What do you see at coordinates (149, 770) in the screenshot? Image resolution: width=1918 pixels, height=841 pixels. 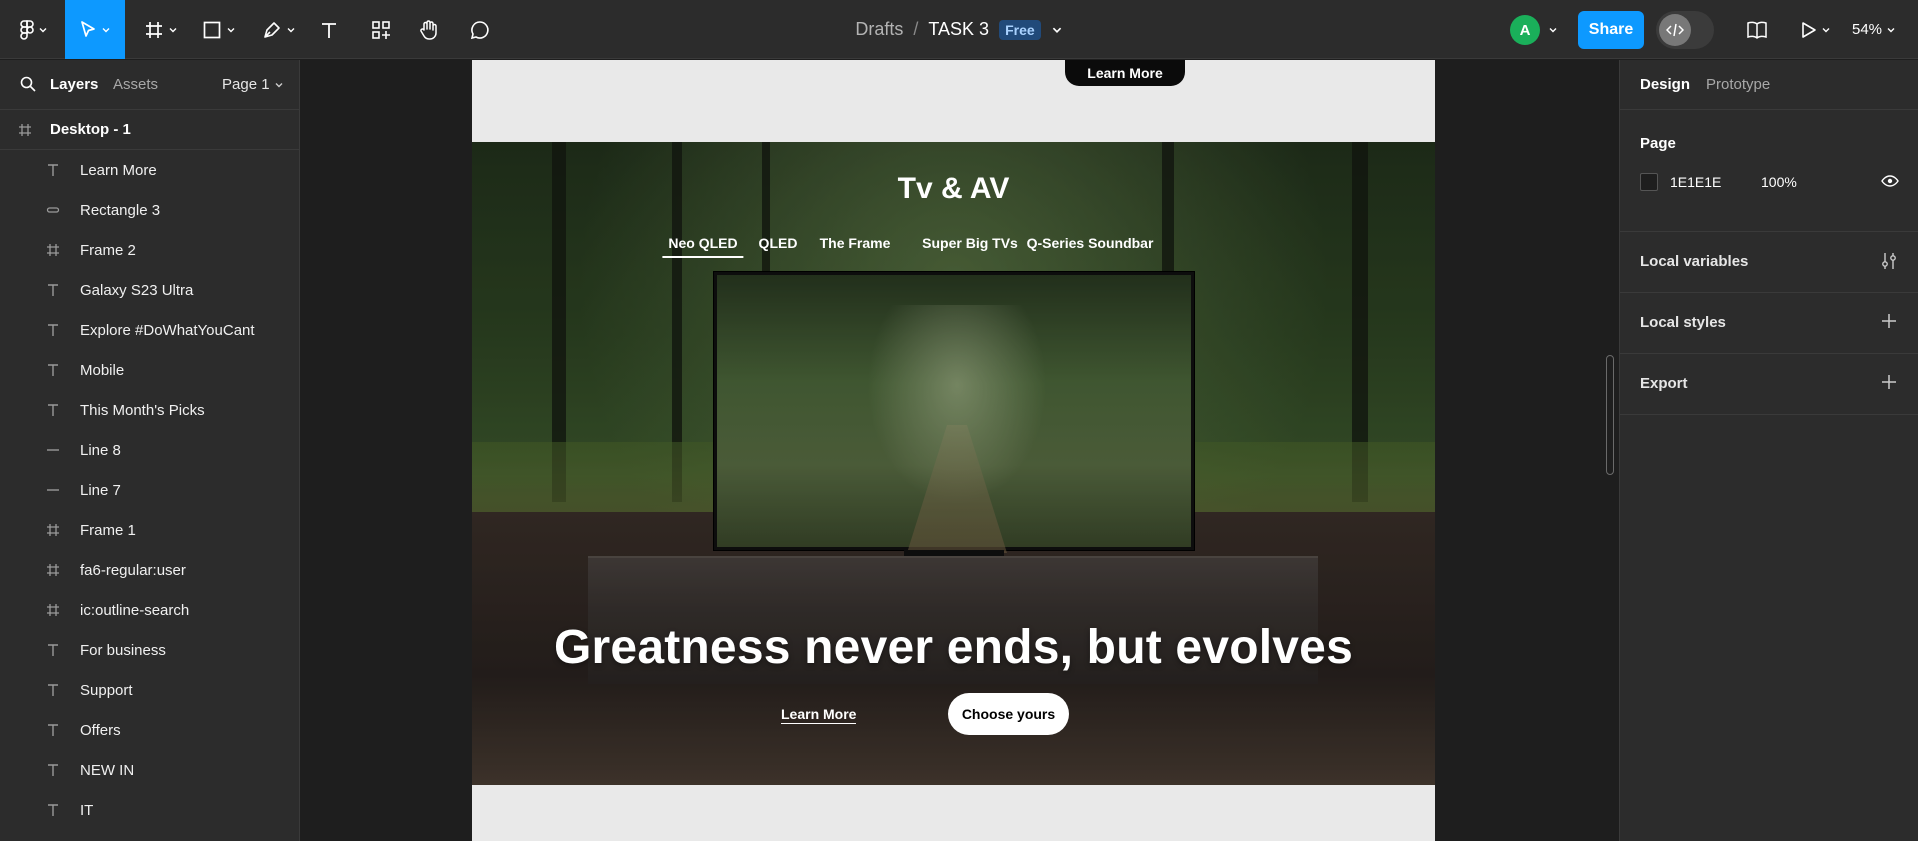 I see `layer-item: NEW IN` at bounding box center [149, 770].